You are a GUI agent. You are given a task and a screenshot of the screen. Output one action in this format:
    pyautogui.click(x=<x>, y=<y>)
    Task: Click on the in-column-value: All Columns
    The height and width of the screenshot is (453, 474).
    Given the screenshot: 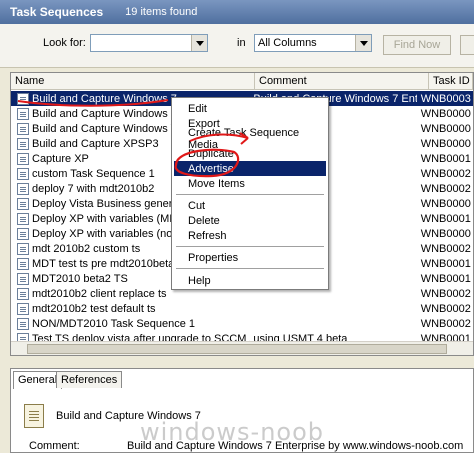 What is the action you would take?
    pyautogui.click(x=287, y=43)
    